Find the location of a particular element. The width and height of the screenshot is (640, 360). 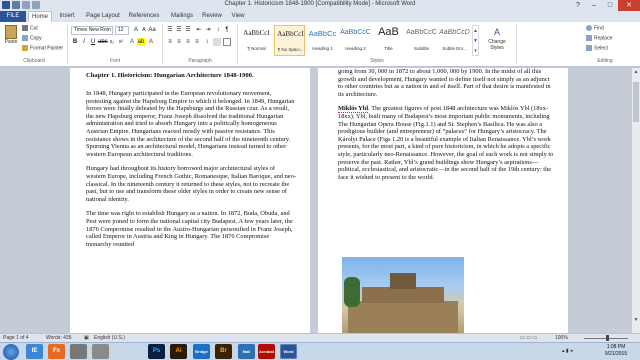

tab-page-layout: Page Layout is located at coordinates (103, 16).